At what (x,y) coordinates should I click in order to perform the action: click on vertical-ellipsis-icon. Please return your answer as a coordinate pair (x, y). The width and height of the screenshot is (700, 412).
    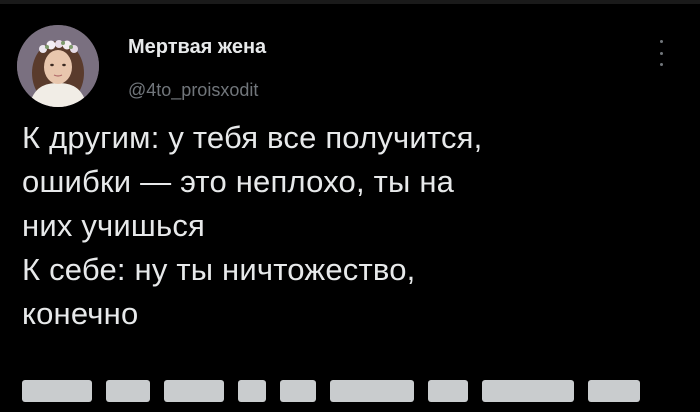
    Looking at the image, I should click on (661, 53).